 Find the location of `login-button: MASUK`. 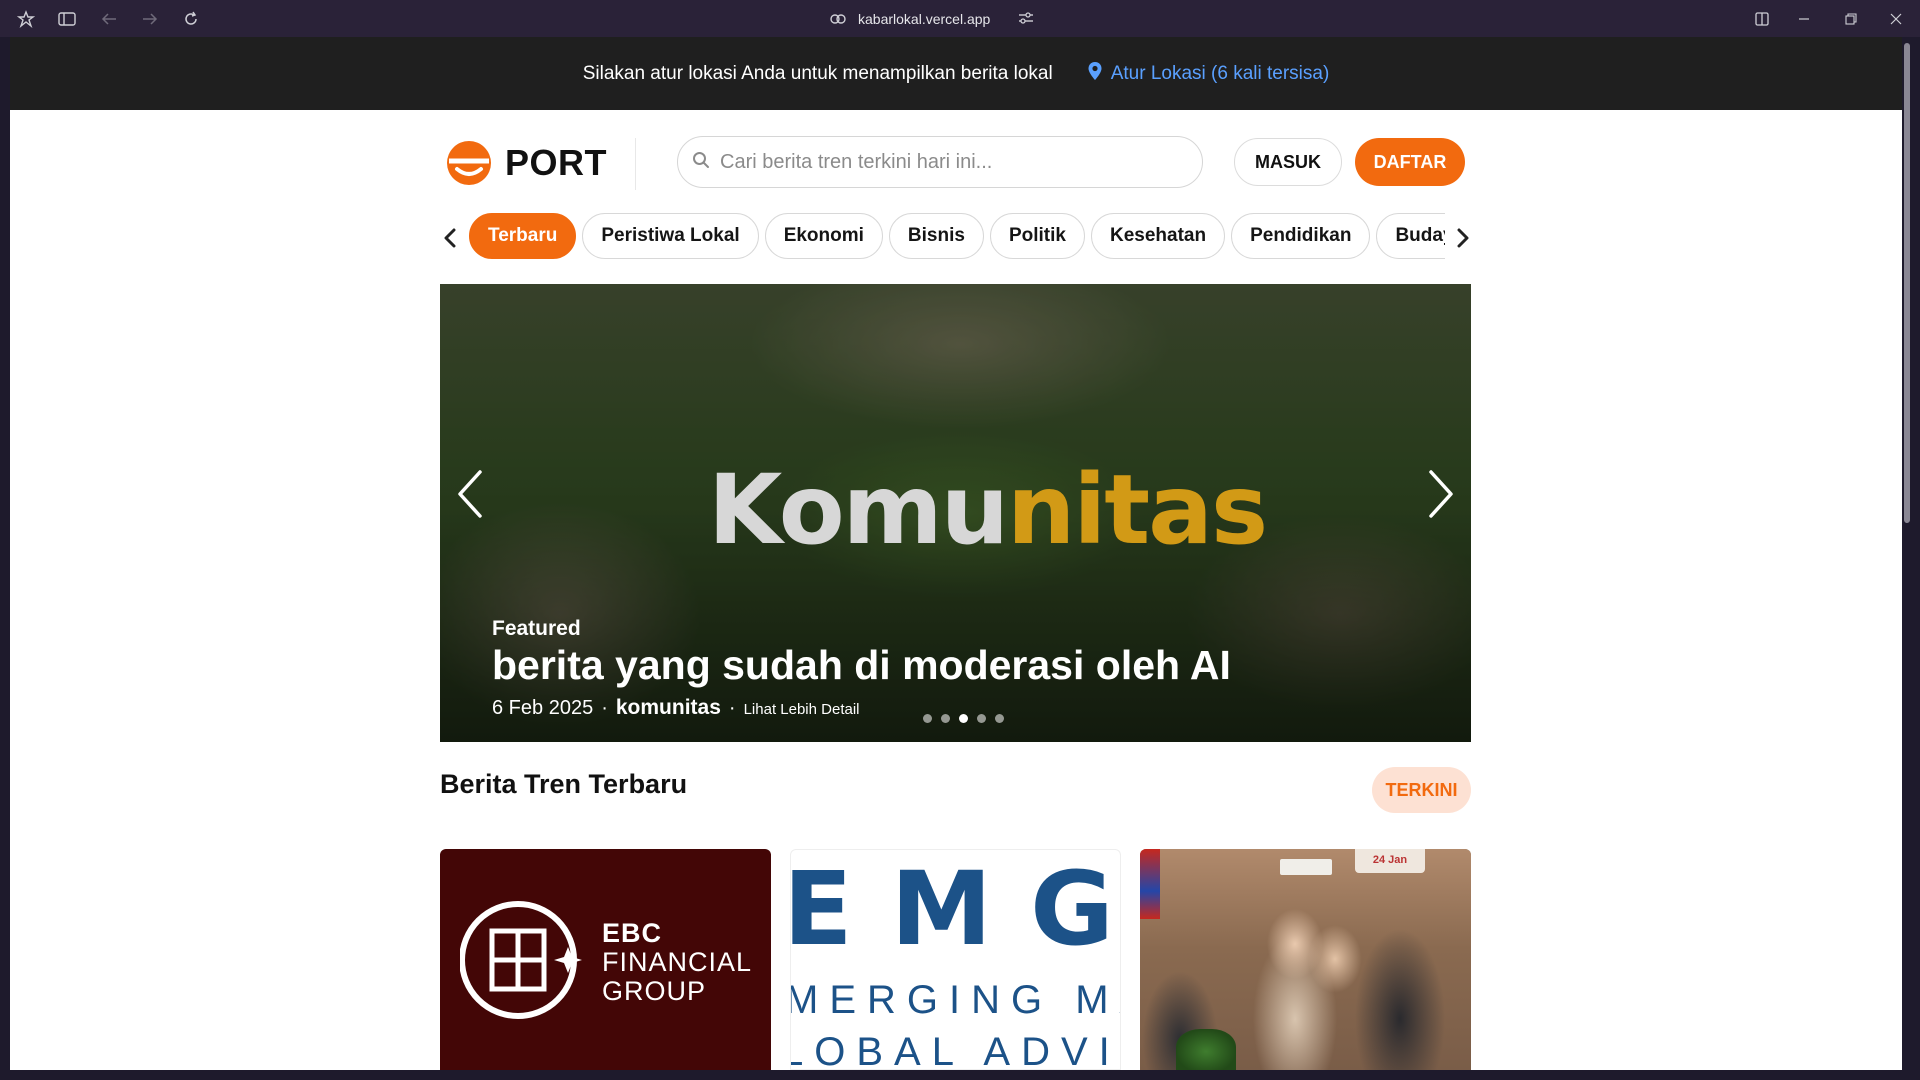

login-button: MASUK is located at coordinates (1288, 162).